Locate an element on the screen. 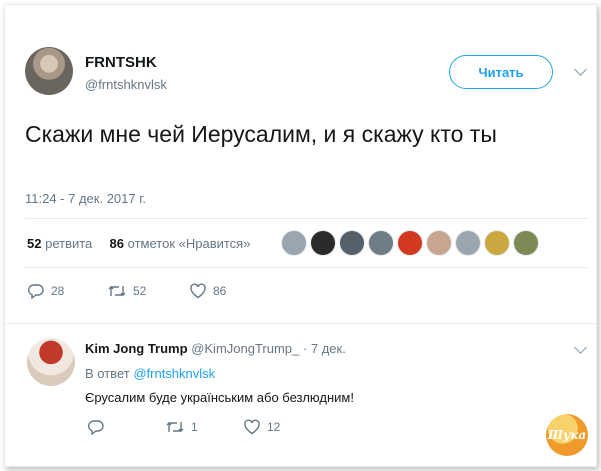 Image resolution: width=601 pixels, height=471 pixels. author-avatar is located at coordinates (49, 71).